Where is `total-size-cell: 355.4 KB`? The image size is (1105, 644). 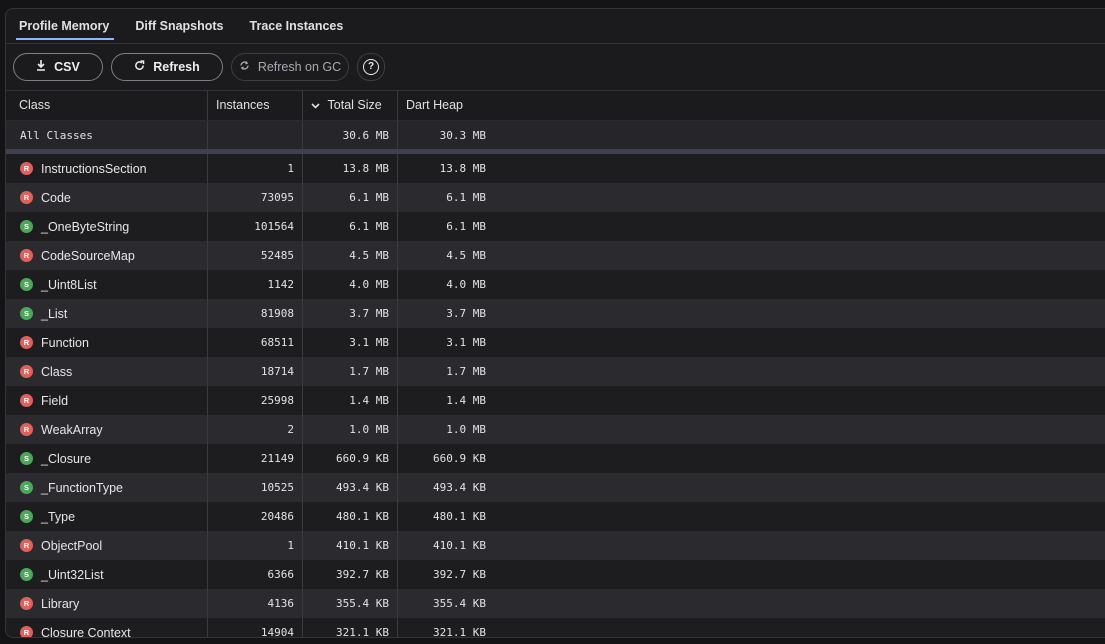 total-size-cell: 355.4 KB is located at coordinates (350, 603).